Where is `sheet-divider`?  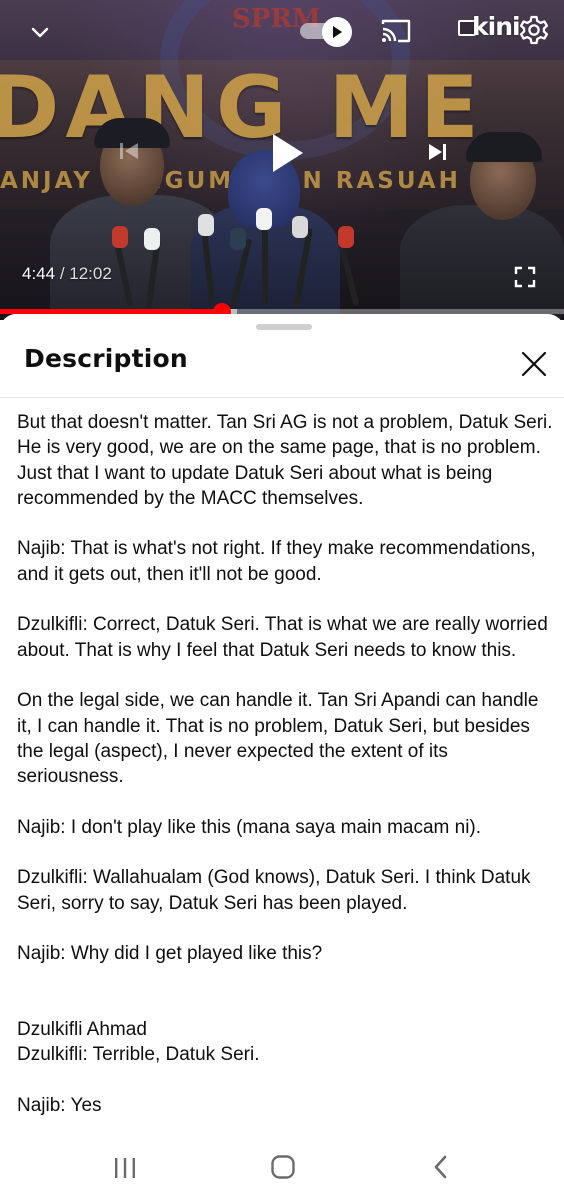
sheet-divider is located at coordinates (282, 397).